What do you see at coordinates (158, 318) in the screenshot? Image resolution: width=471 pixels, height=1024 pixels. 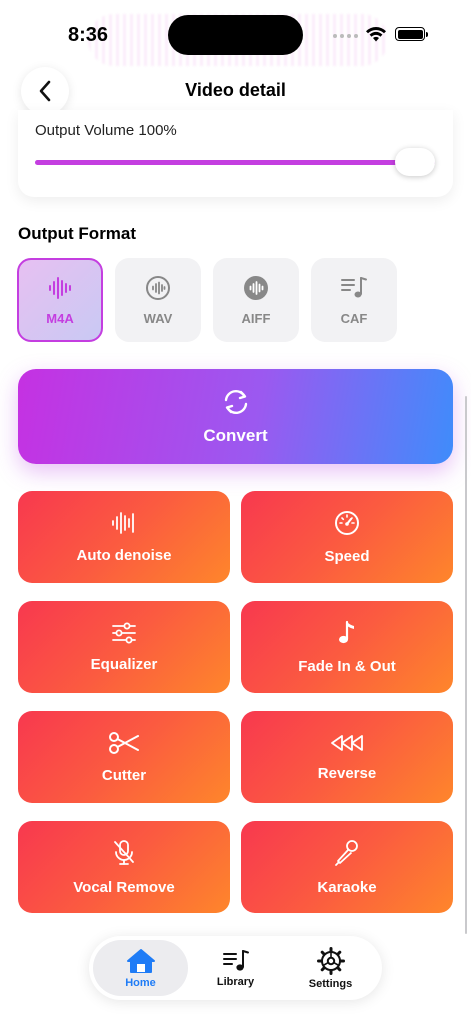 I see `format-label: WAV` at bounding box center [158, 318].